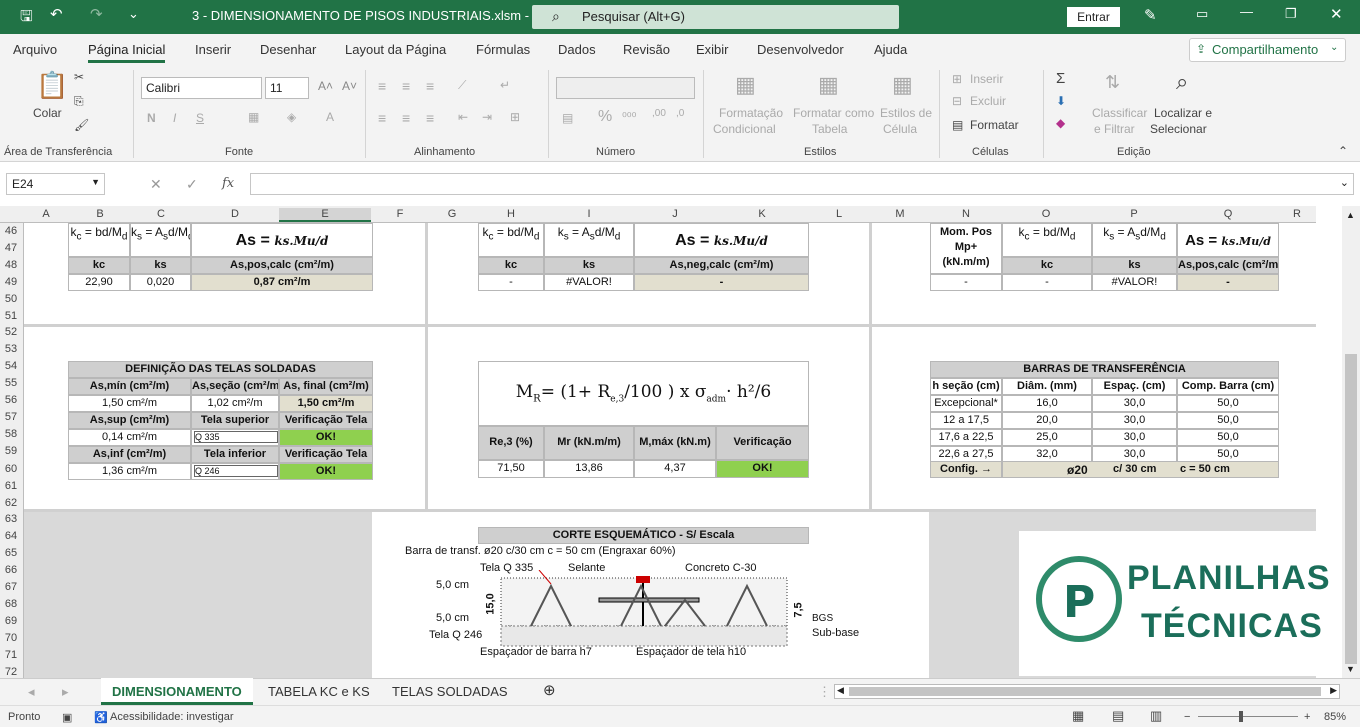 The height and width of the screenshot is (727, 1360). What do you see at coordinates (567, 118) in the screenshot?
I see `currency-icon: ▤` at bounding box center [567, 118].